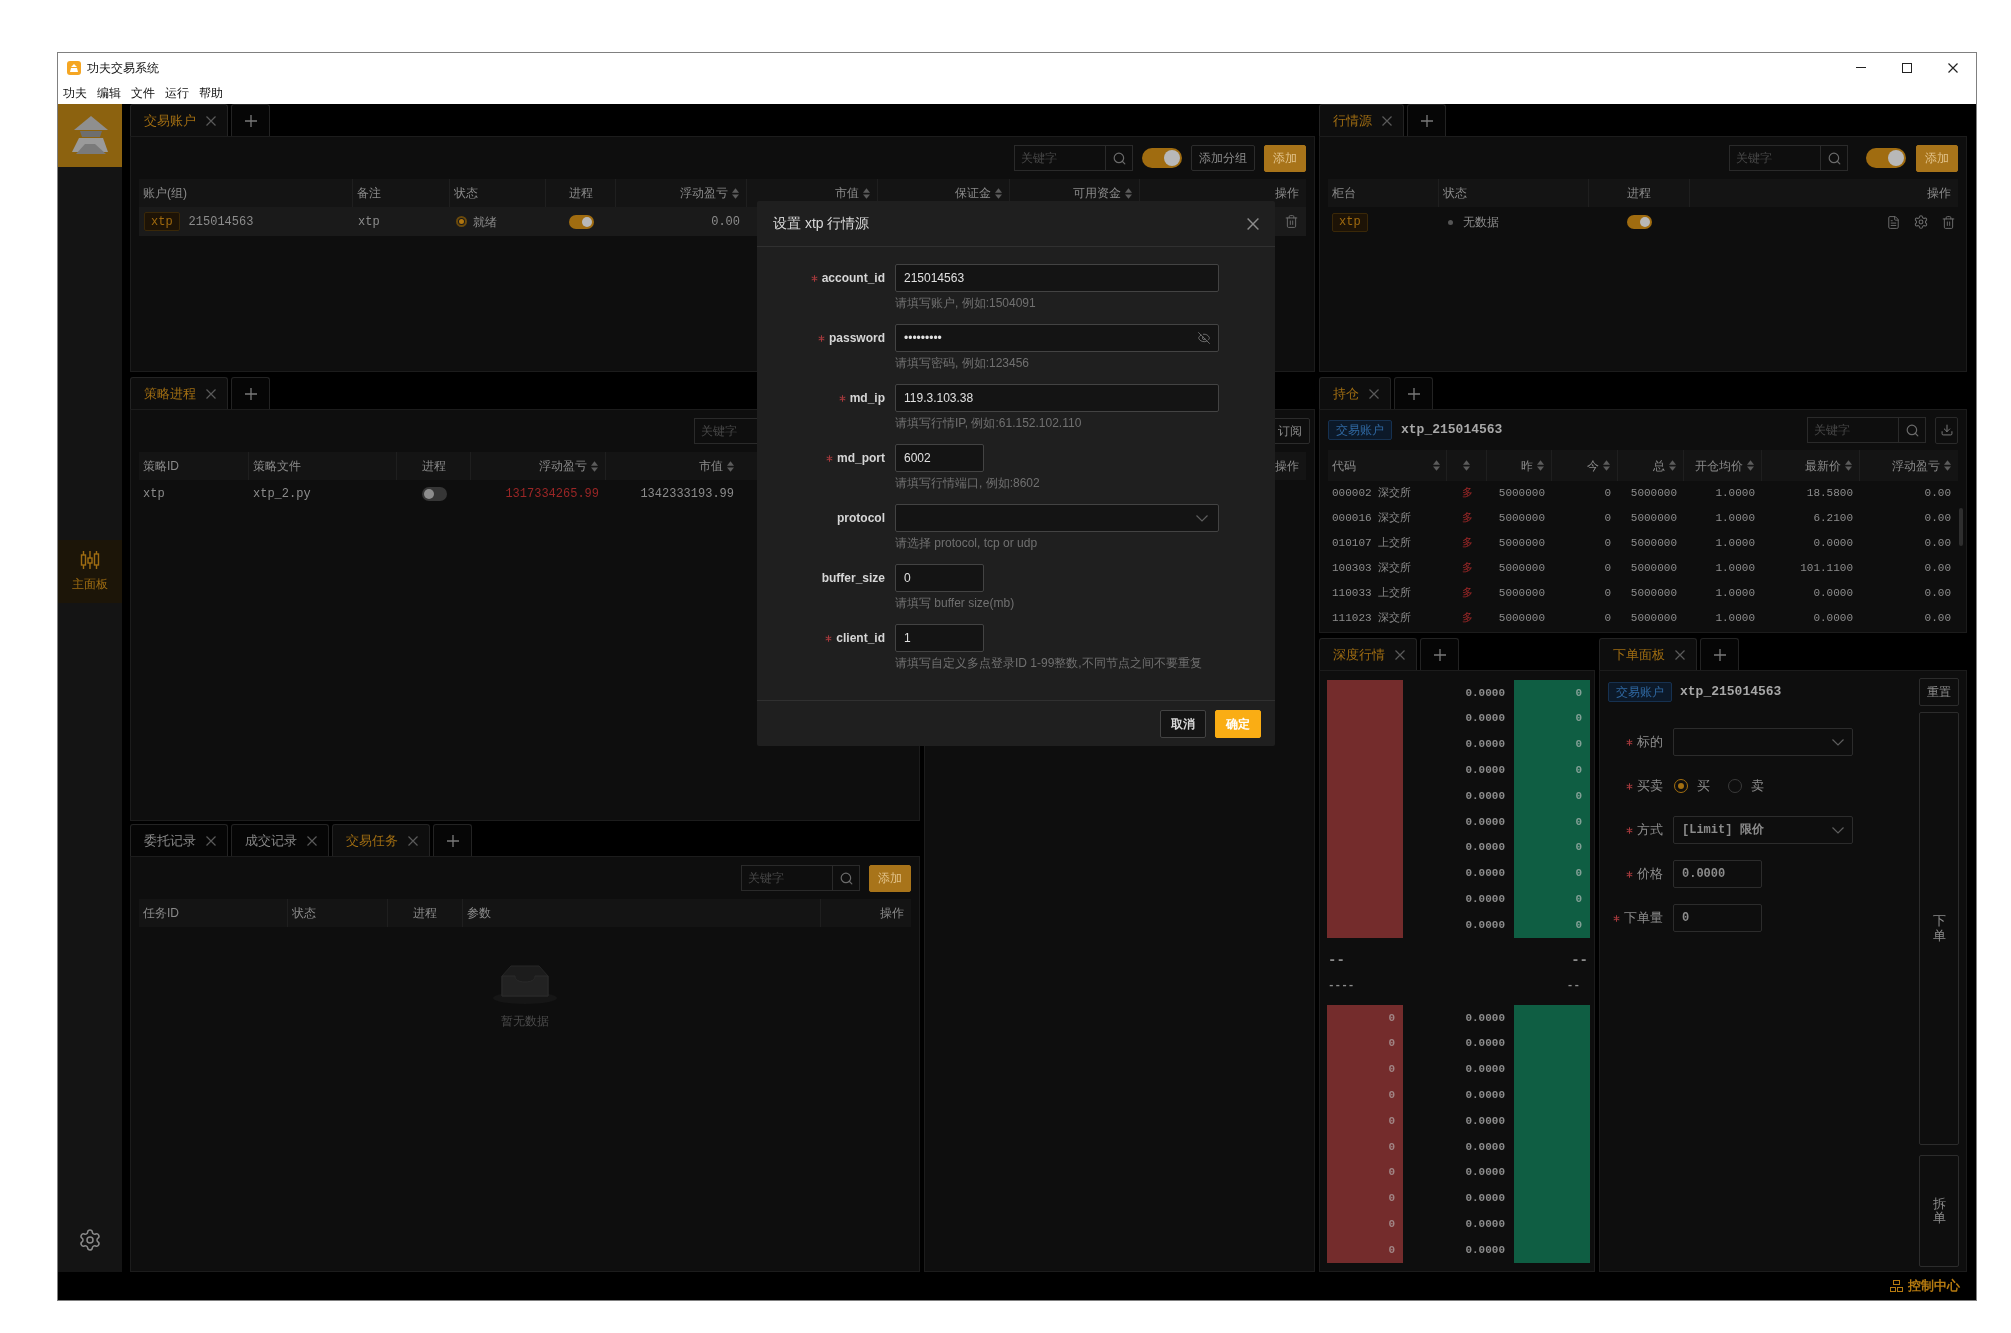 The height and width of the screenshot is (1333, 2011). Describe the element at coordinates (939, 638) in the screenshot. I see `number-input: 1` at that location.